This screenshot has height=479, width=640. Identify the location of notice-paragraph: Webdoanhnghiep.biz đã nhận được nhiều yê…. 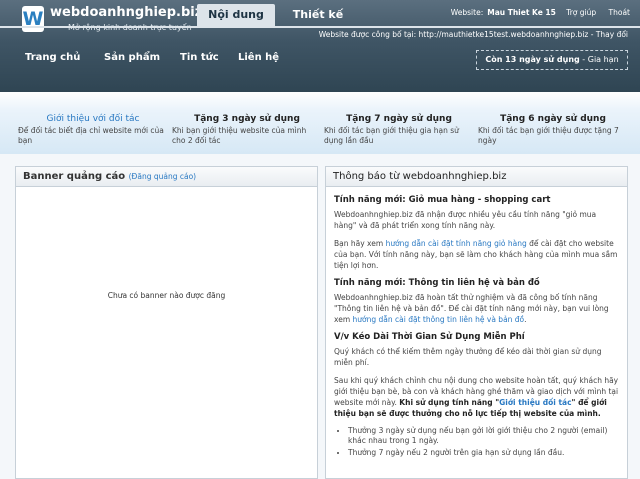
(465, 220).